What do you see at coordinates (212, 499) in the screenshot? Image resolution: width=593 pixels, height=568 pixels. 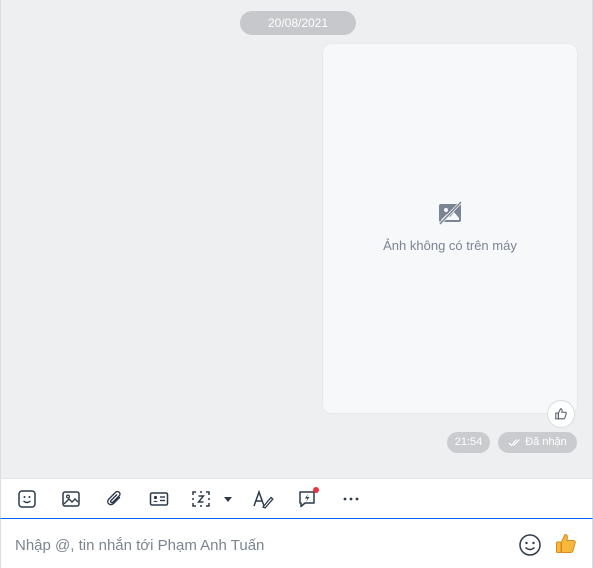 I see `screenshot-button` at bounding box center [212, 499].